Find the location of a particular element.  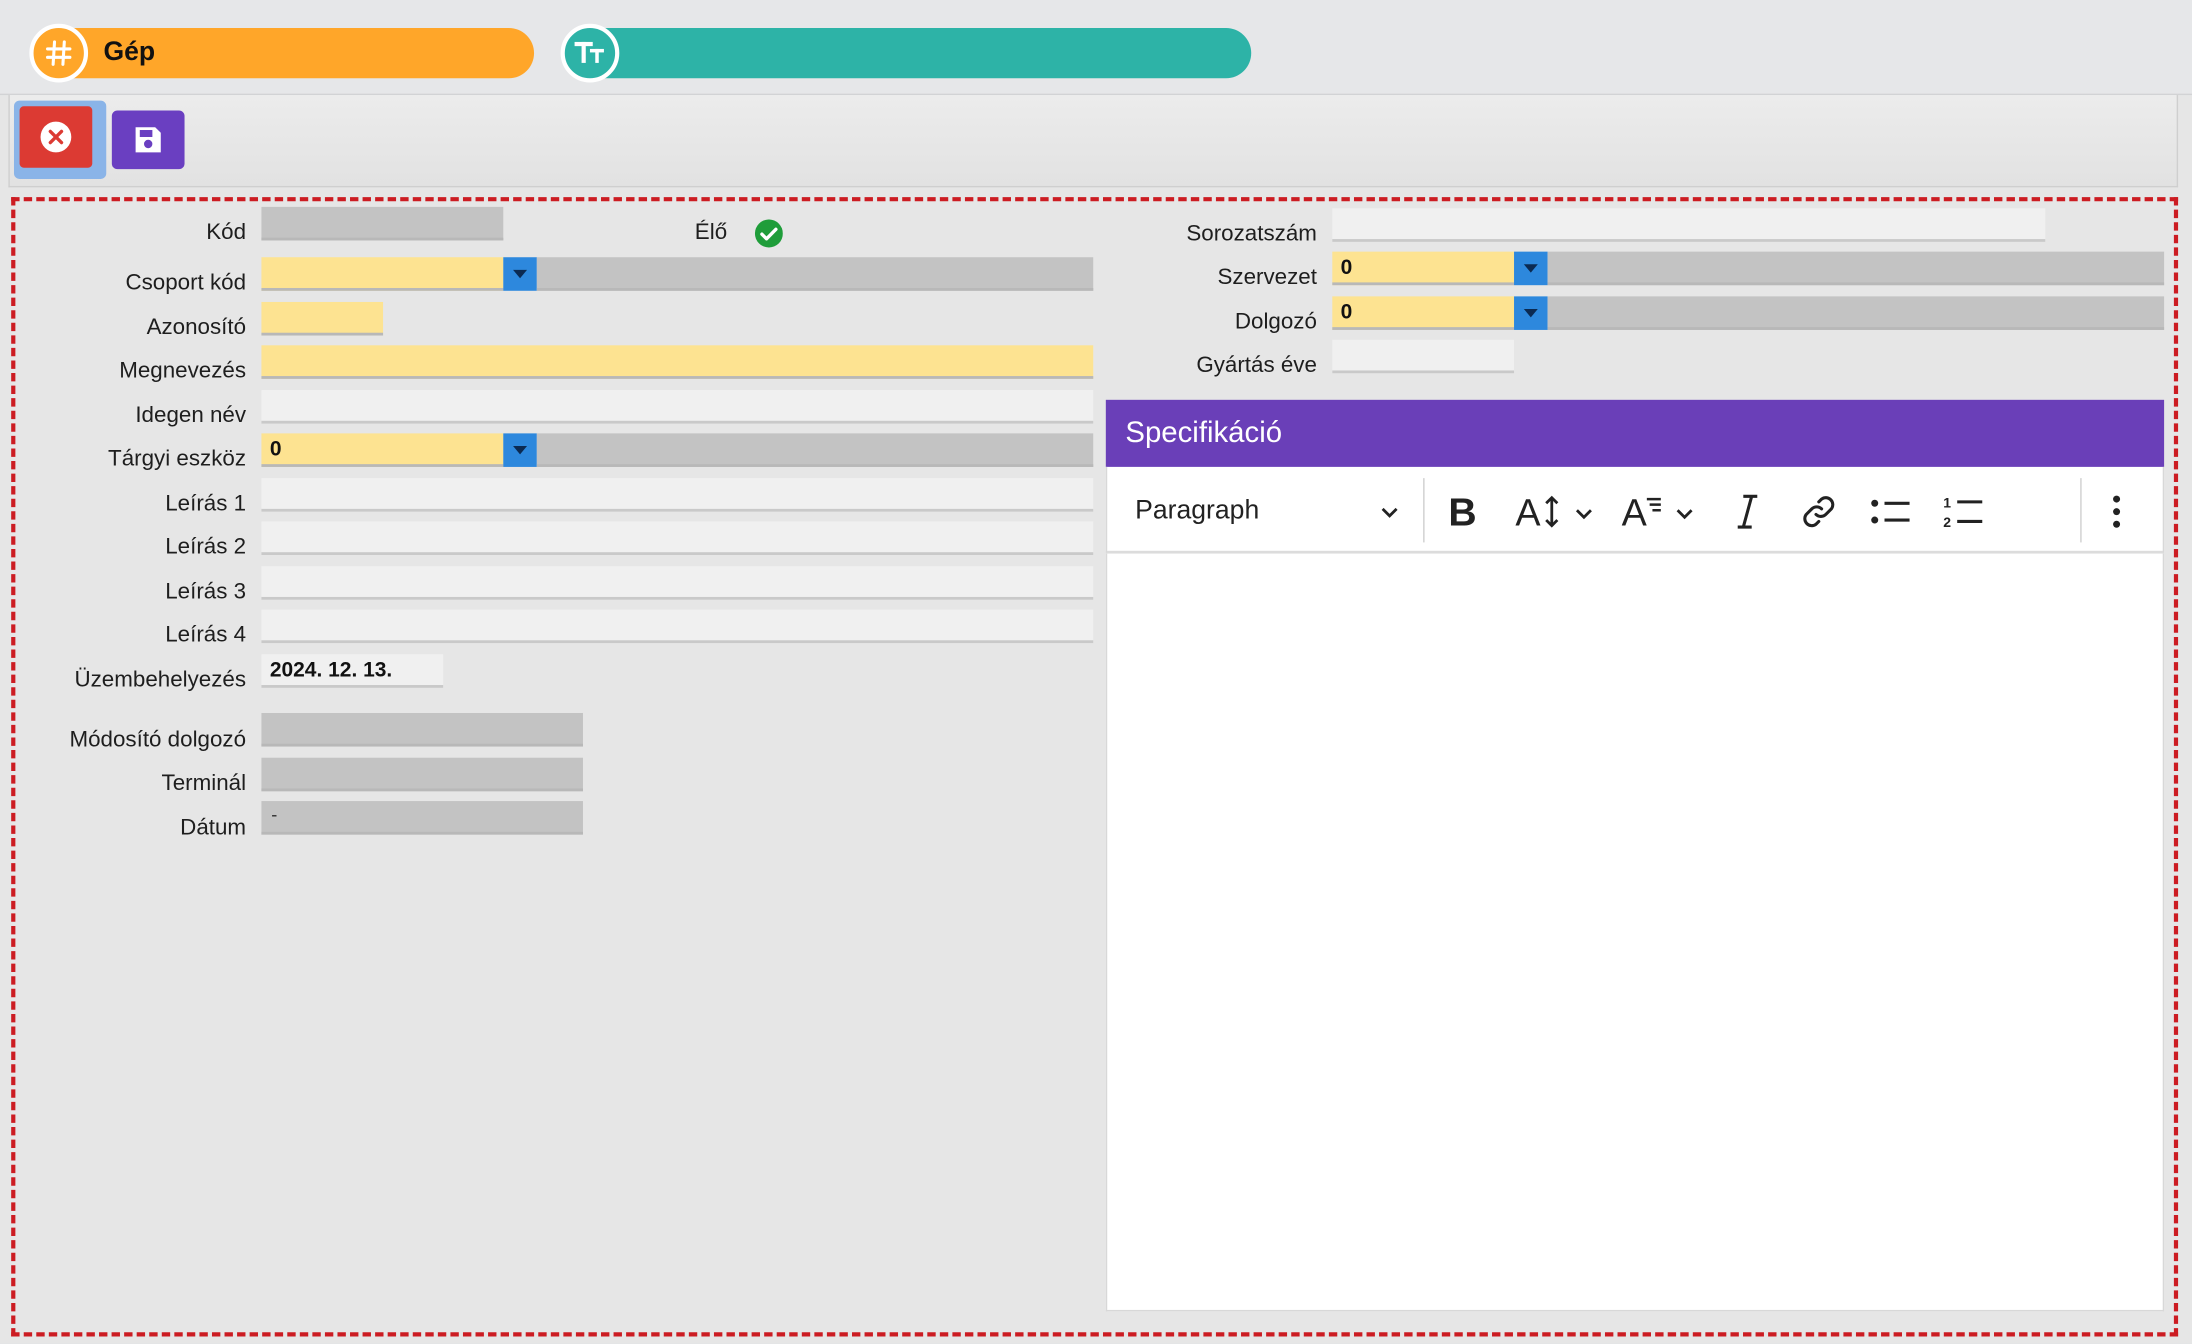

floppy-disk-icon is located at coordinates (148, 140).